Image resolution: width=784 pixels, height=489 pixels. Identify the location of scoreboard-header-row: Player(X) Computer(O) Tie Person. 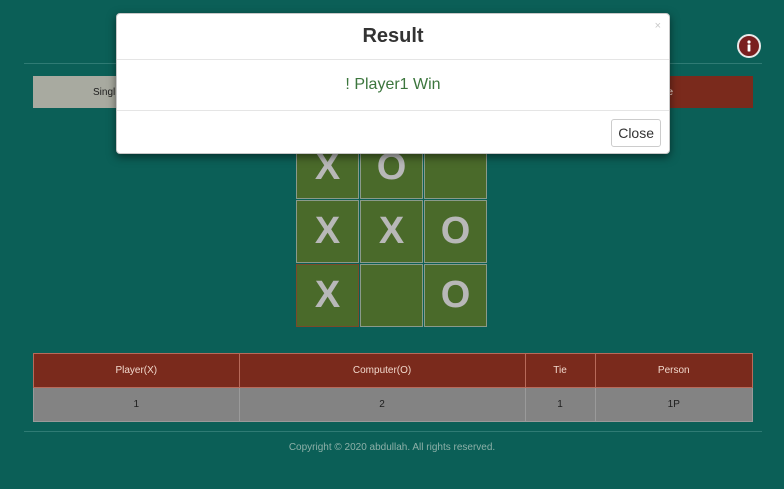
(393, 370).